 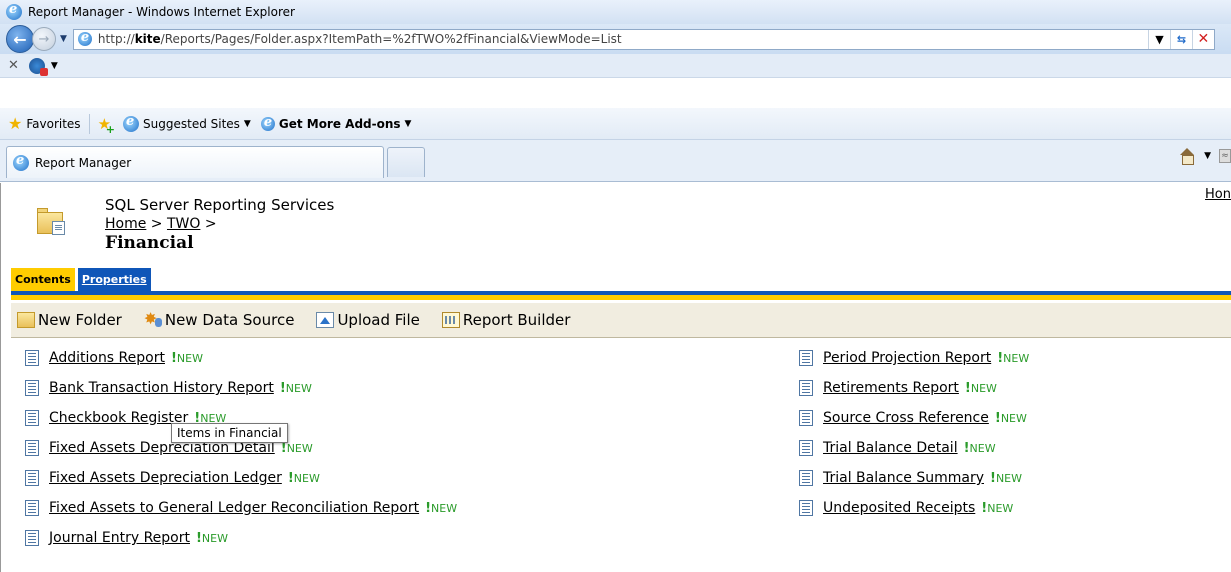 I want to click on report-link: Checkbook Register, so click(x=118, y=418).